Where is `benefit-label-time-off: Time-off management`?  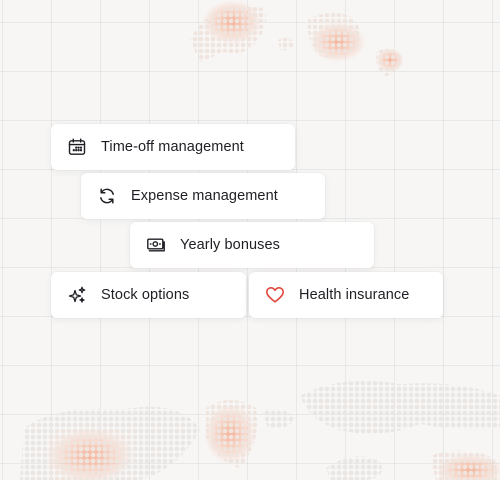
benefit-label-time-off: Time-off management is located at coordinates (172, 147).